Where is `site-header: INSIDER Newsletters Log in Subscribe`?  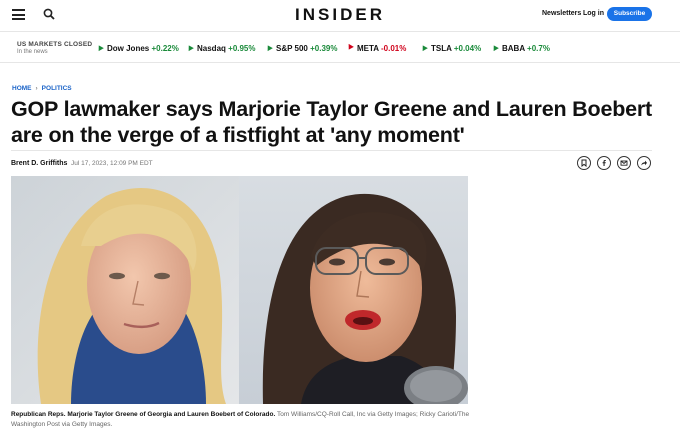 site-header: INSIDER Newsletters Log in Subscribe is located at coordinates (340, 16).